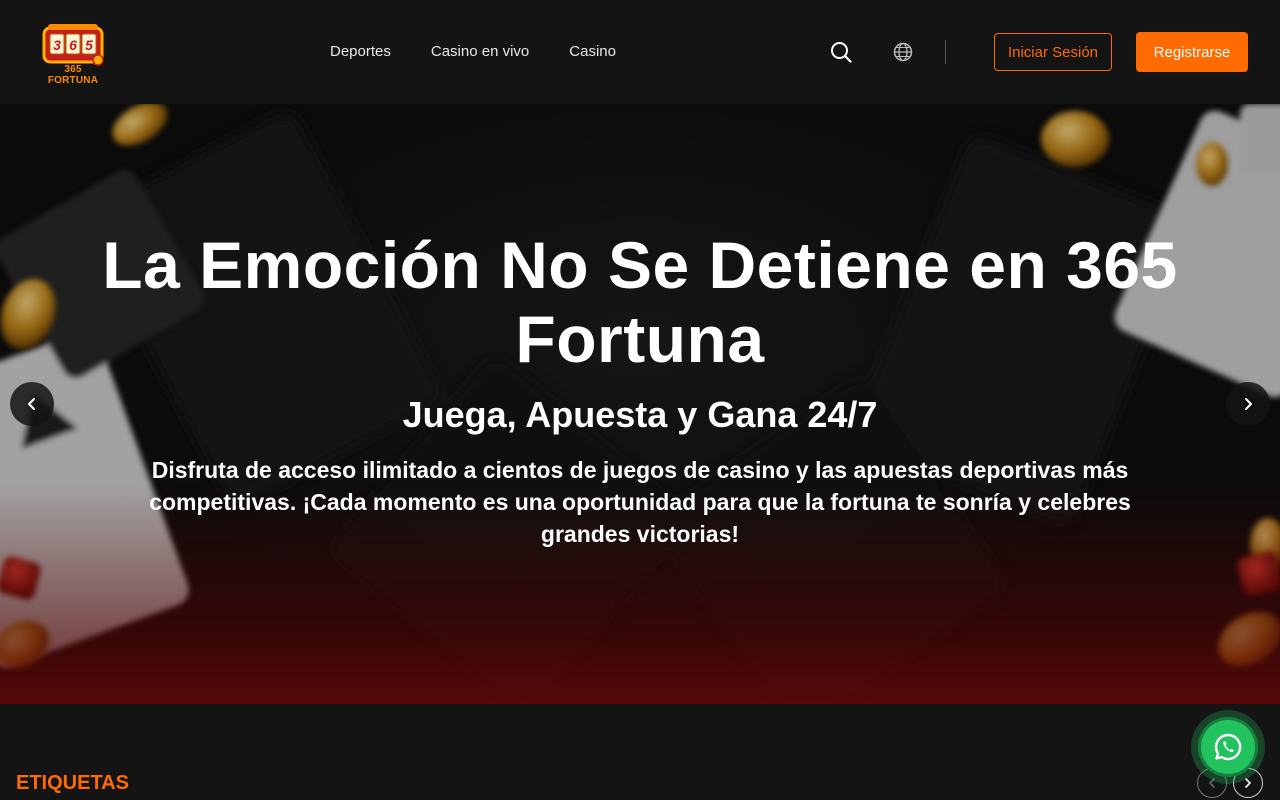  Describe the element at coordinates (1192, 52) in the screenshot. I see `register-button: Registrarse` at that location.